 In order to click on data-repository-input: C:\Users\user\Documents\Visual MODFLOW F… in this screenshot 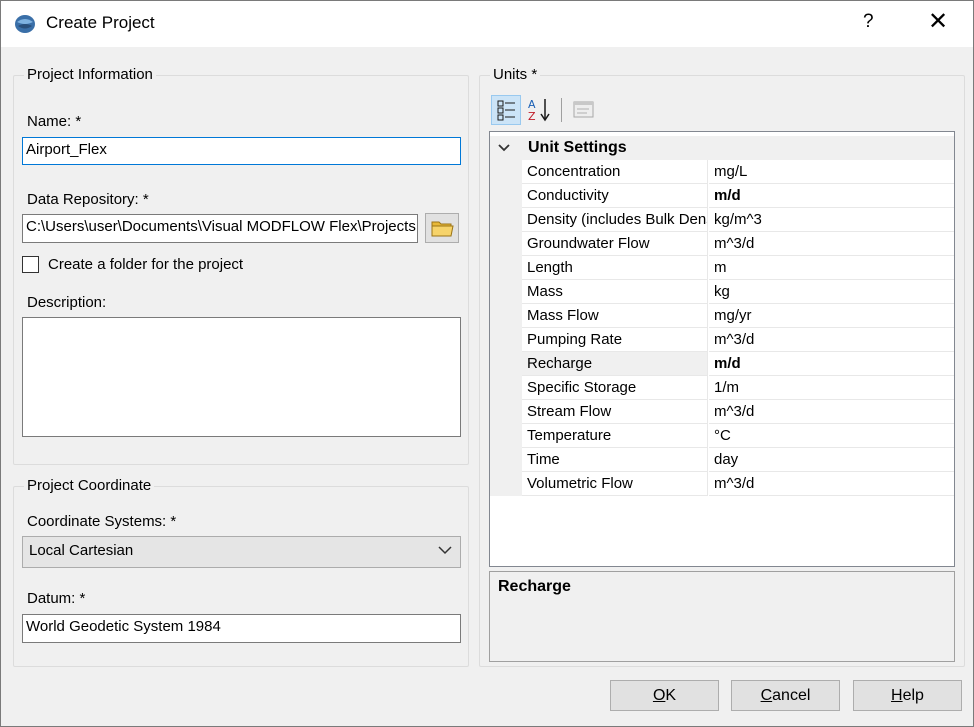, I will do `click(220, 228)`.